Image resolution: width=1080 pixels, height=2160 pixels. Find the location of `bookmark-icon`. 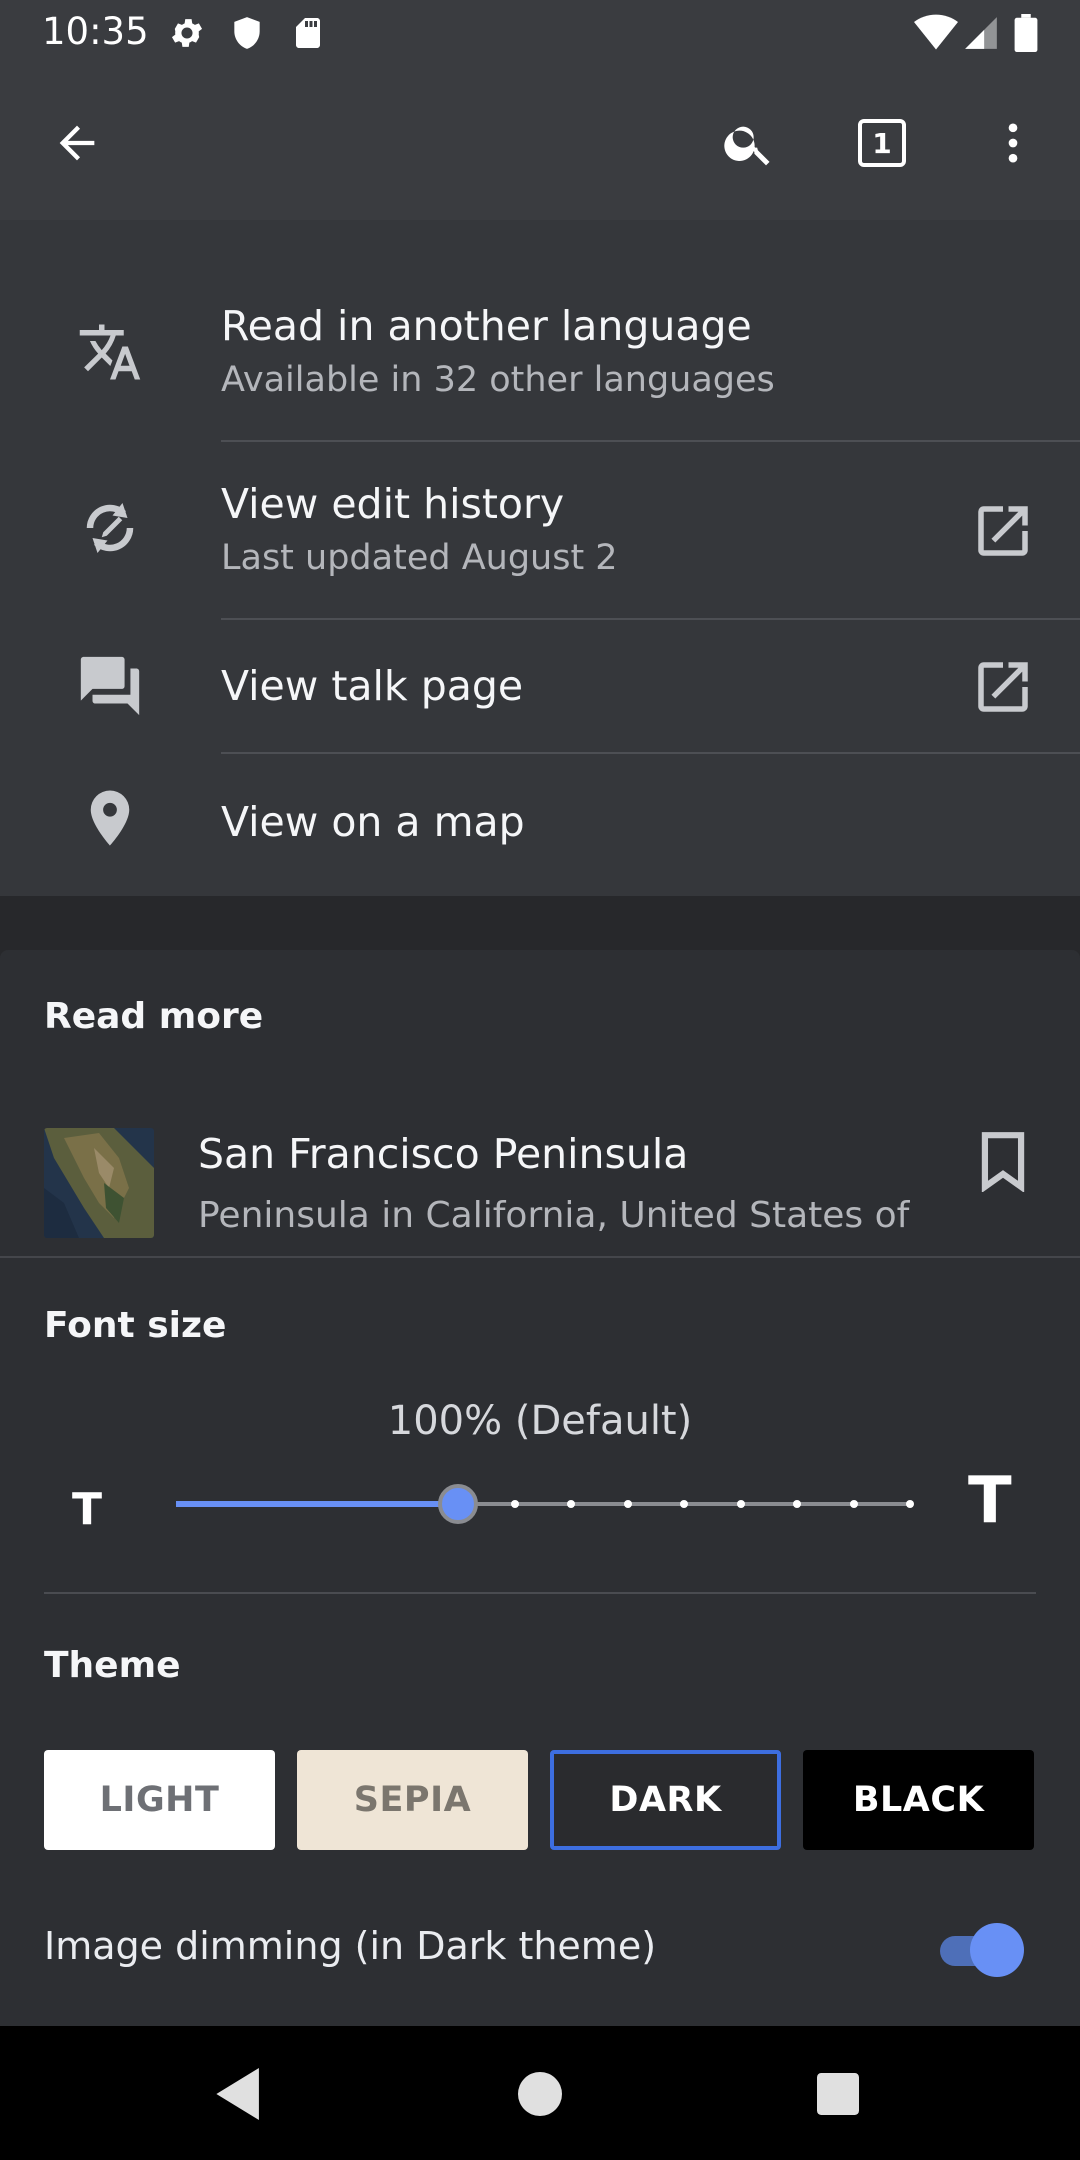

bookmark-icon is located at coordinates (1003, 1162).